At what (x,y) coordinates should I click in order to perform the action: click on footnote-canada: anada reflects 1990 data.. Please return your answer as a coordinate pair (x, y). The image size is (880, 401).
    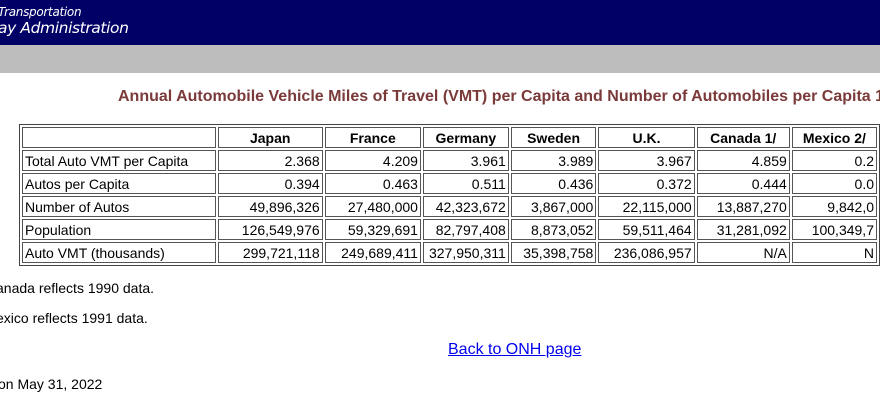
    Looking at the image, I should click on (77, 288).